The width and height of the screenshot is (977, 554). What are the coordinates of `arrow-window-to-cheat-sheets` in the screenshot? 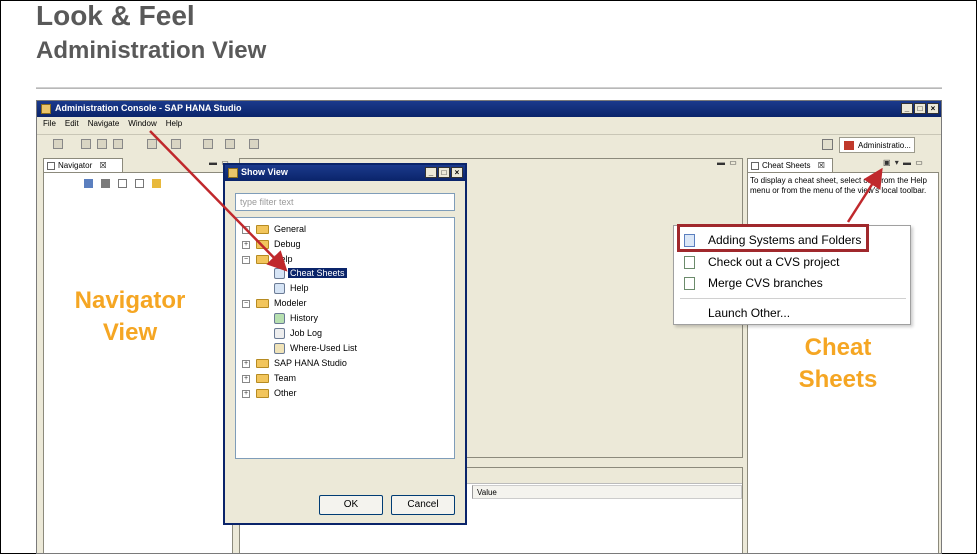 It's located at (218, 201).